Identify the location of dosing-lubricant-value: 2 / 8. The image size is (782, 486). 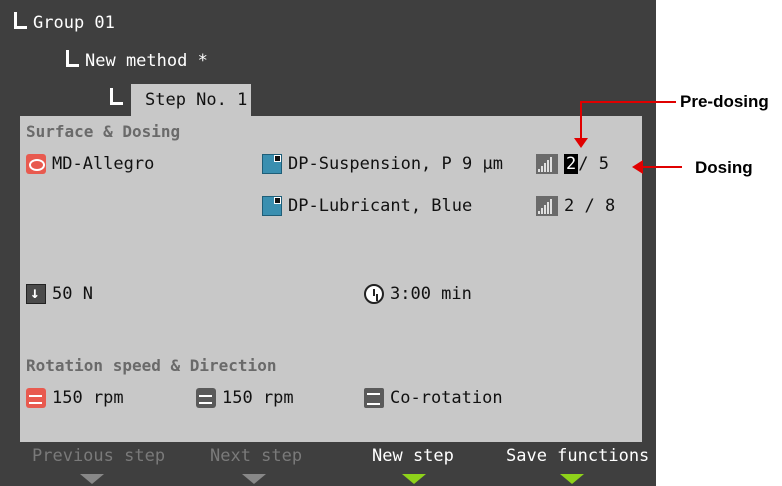
(590, 206).